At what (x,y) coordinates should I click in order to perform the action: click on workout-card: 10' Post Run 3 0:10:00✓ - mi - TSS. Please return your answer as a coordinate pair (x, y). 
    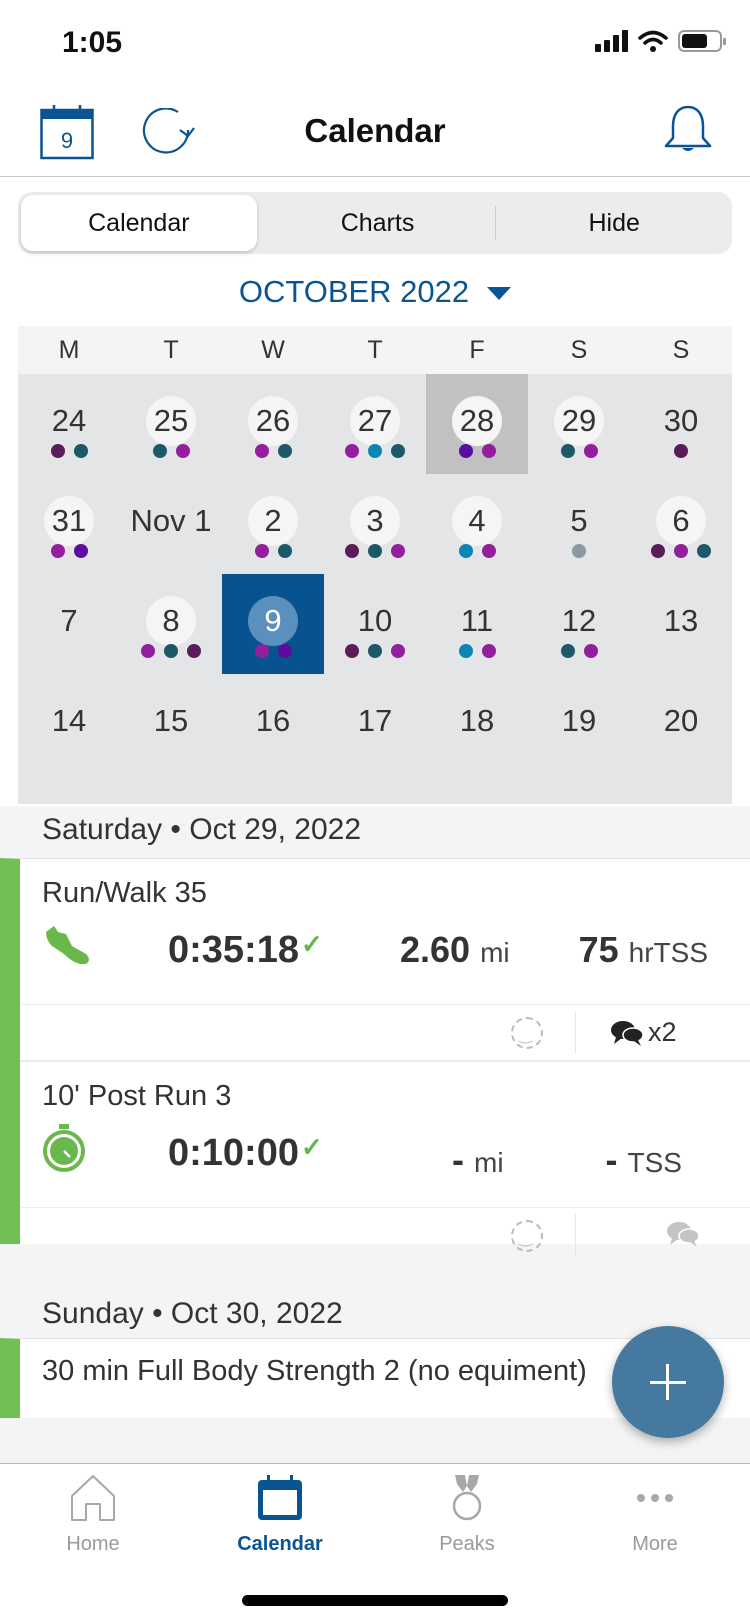
    Looking at the image, I should click on (385, 1161).